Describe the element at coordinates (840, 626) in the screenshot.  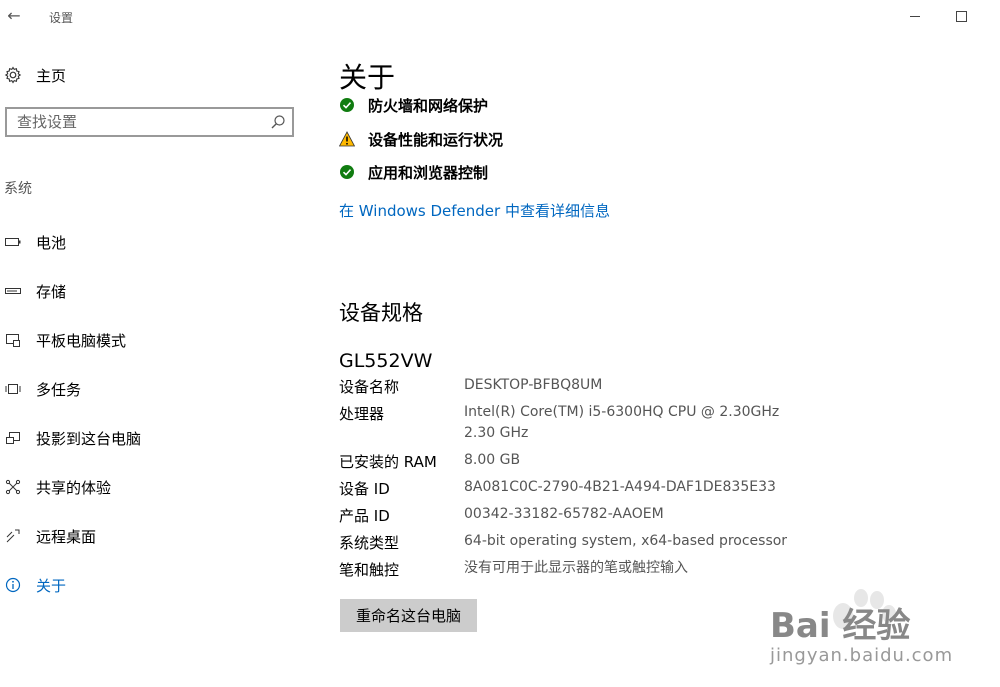
I see `watermark-text: Bai 经验` at that location.